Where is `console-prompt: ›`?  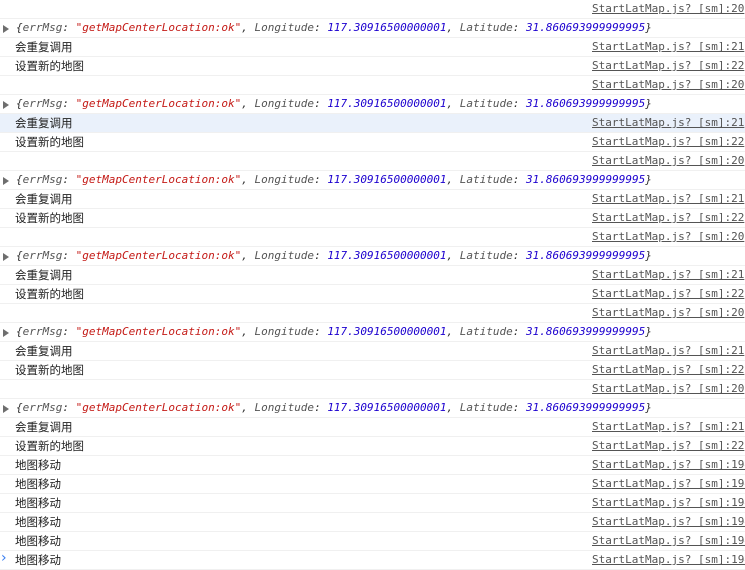
console-prompt: › is located at coordinates (372, 559).